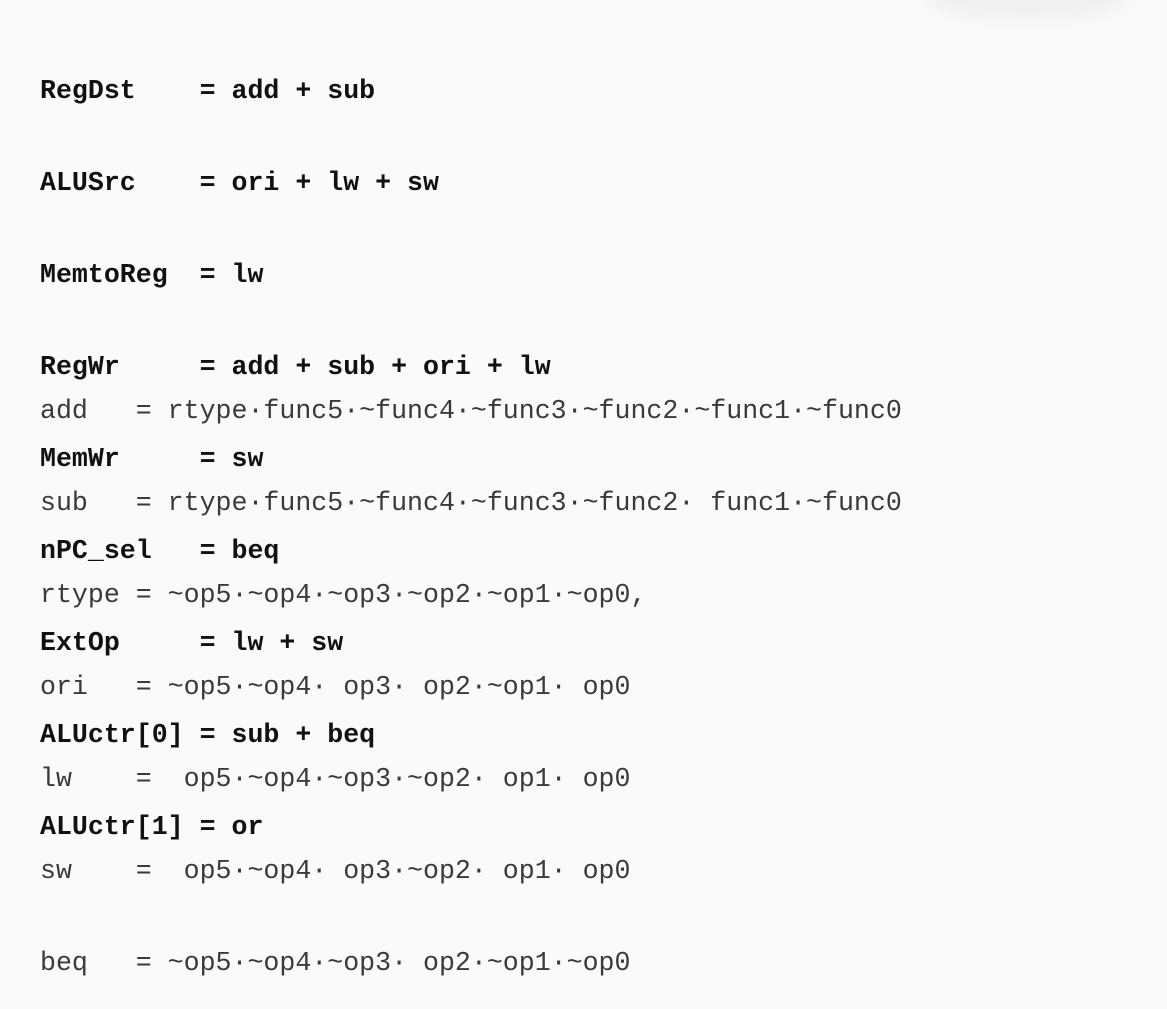  Describe the element at coordinates (208, 91) in the screenshot. I see `equation-regdst: RegDst = add + sub` at that location.